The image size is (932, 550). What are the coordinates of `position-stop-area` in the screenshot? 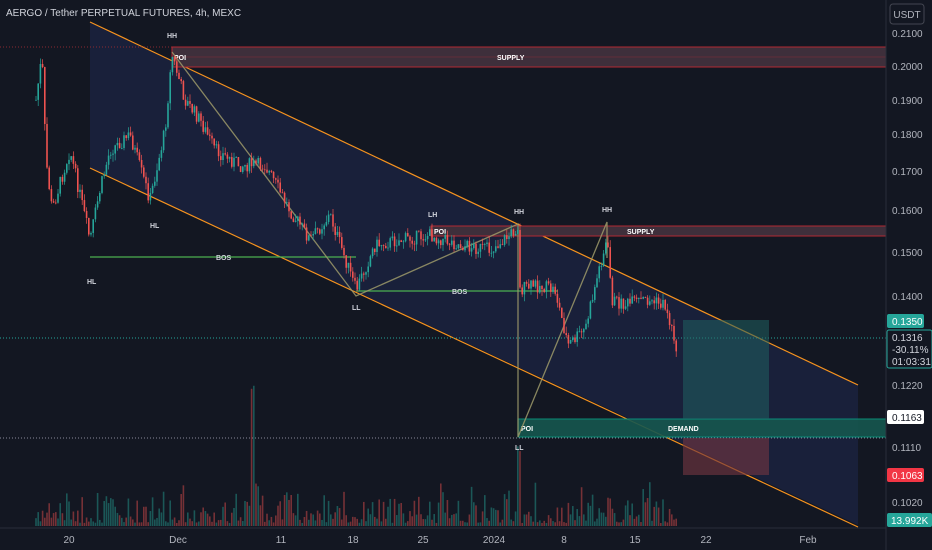 It's located at (726, 456).